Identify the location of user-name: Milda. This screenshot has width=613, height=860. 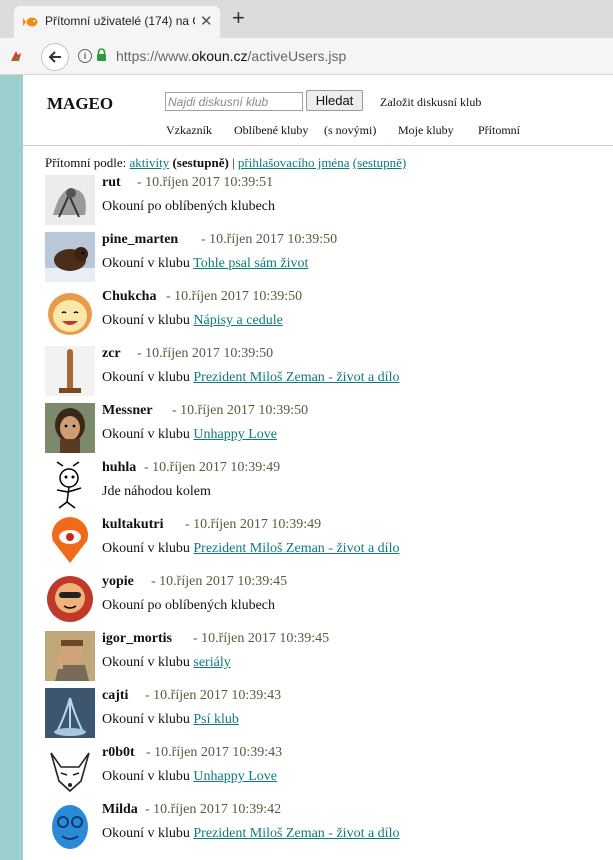
(120, 810).